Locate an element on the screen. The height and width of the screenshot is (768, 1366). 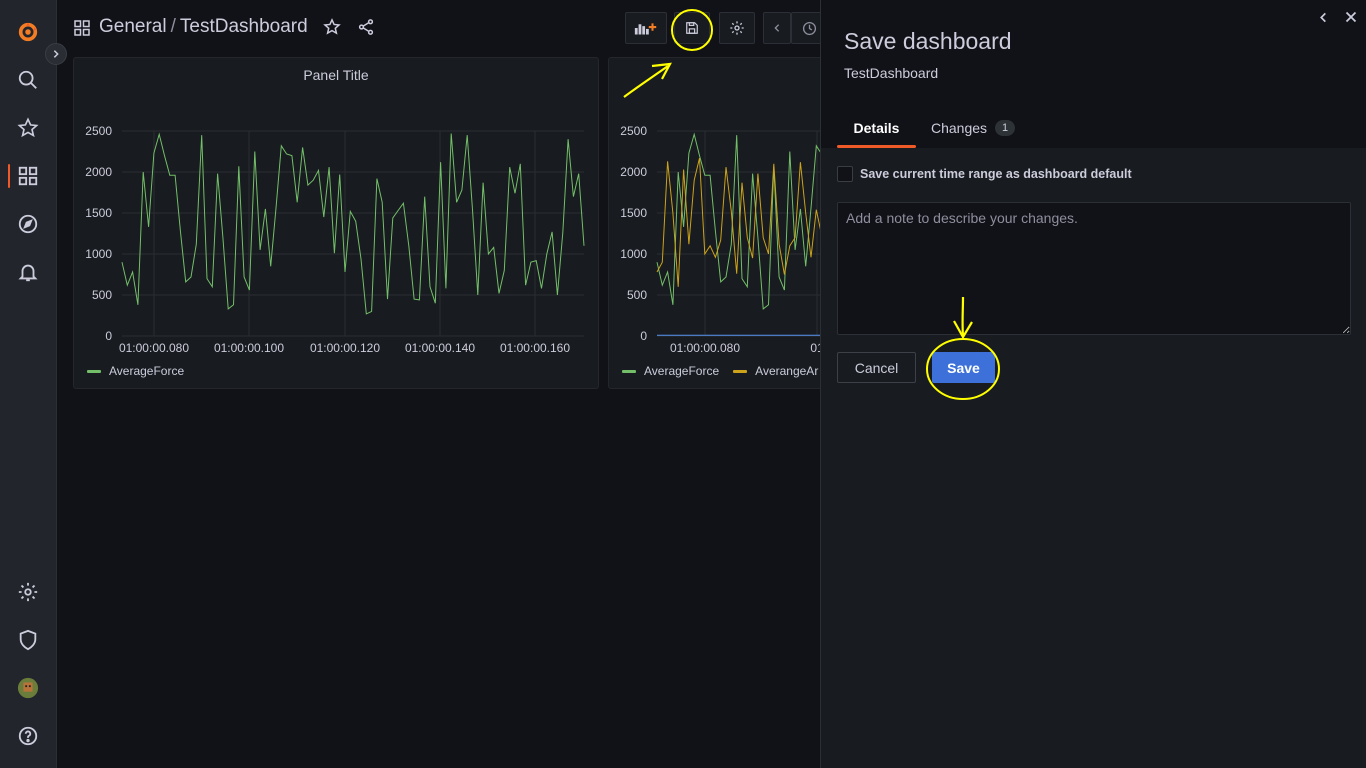
dashboards-icon is located at coordinates (28, 176).